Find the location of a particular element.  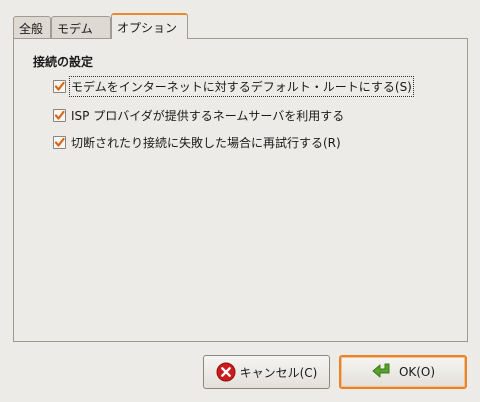

ok-button: OK(O) is located at coordinates (403, 372).